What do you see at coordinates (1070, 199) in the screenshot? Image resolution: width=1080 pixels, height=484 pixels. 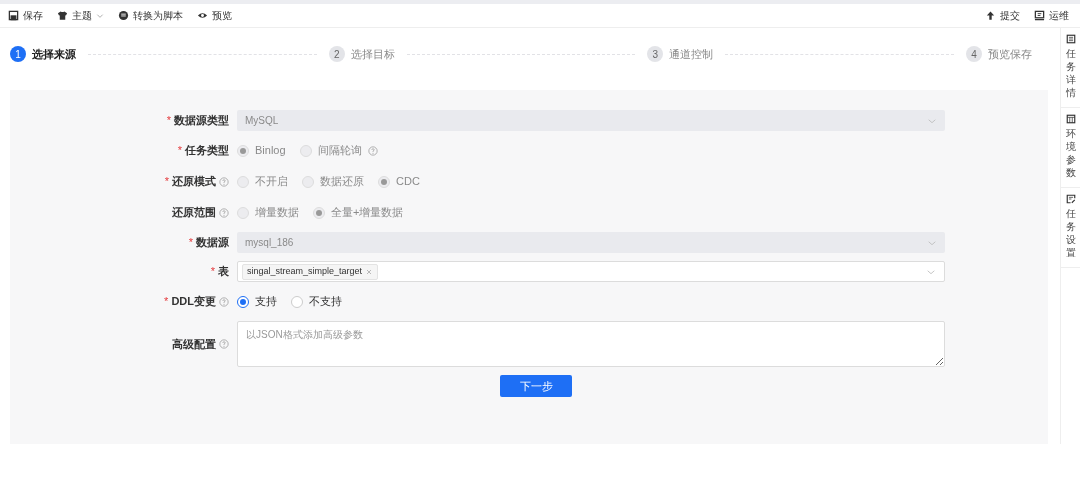 I see `edit-icon` at bounding box center [1070, 199].